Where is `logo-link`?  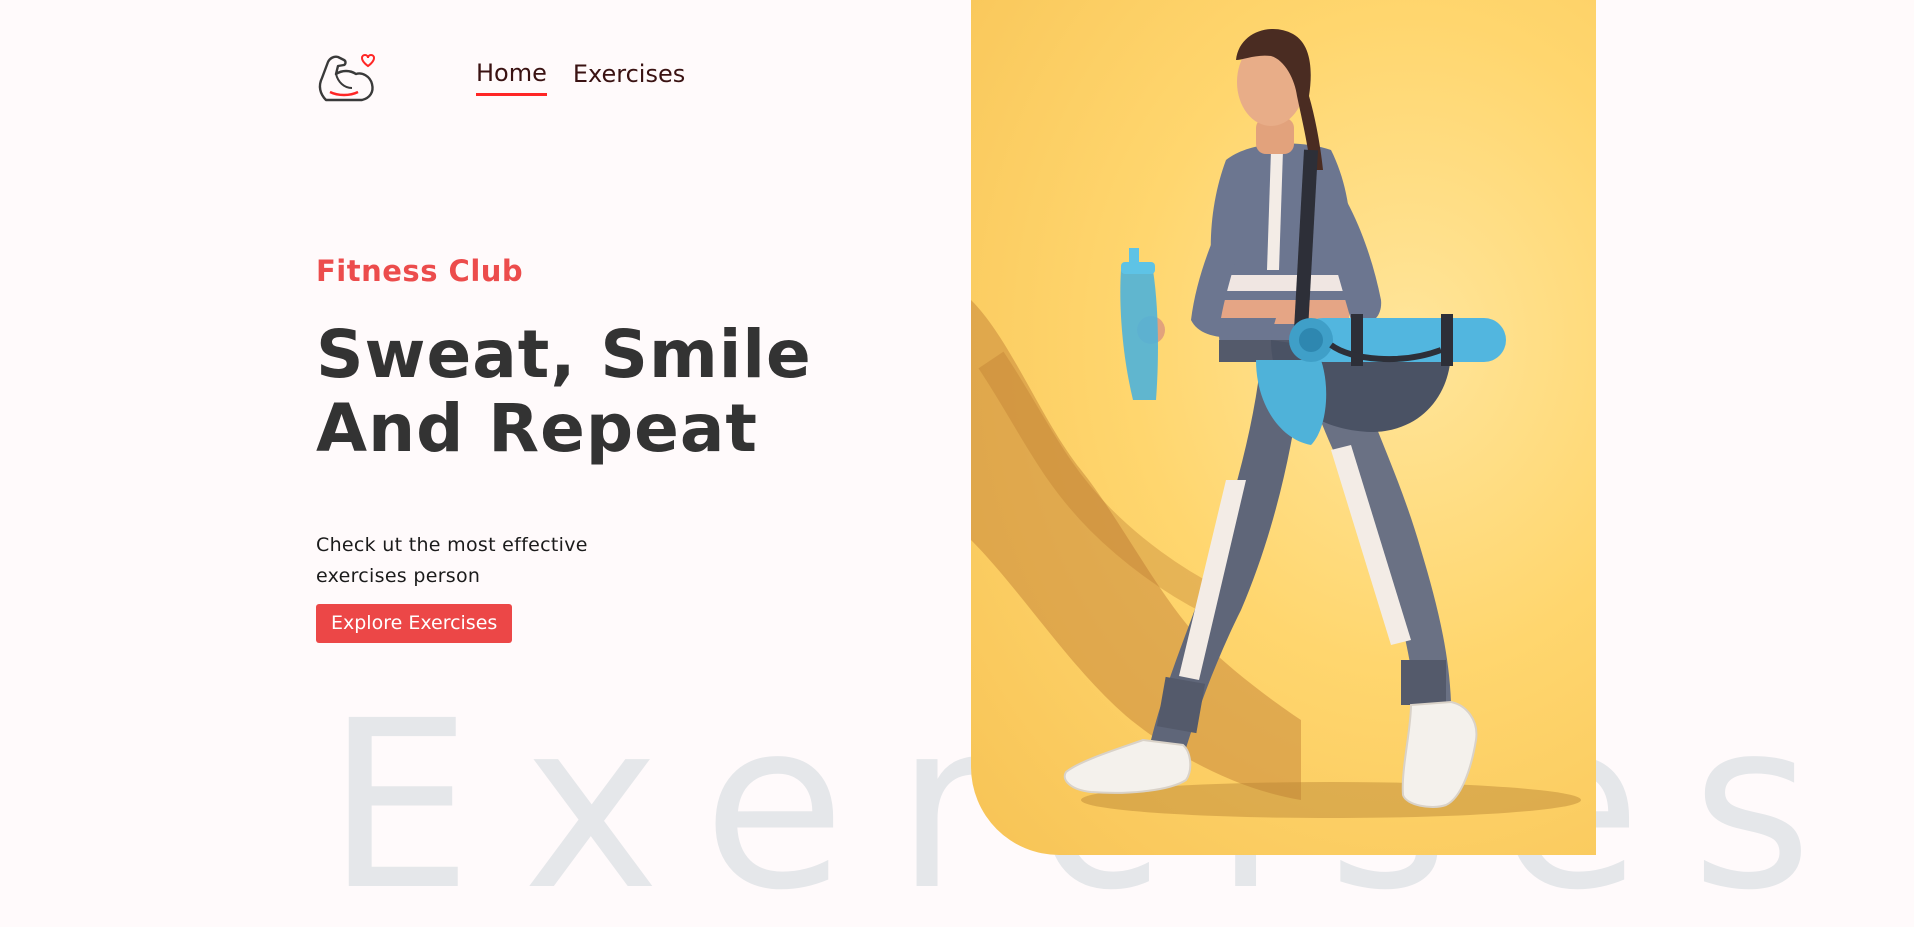
logo-link is located at coordinates (346, 77).